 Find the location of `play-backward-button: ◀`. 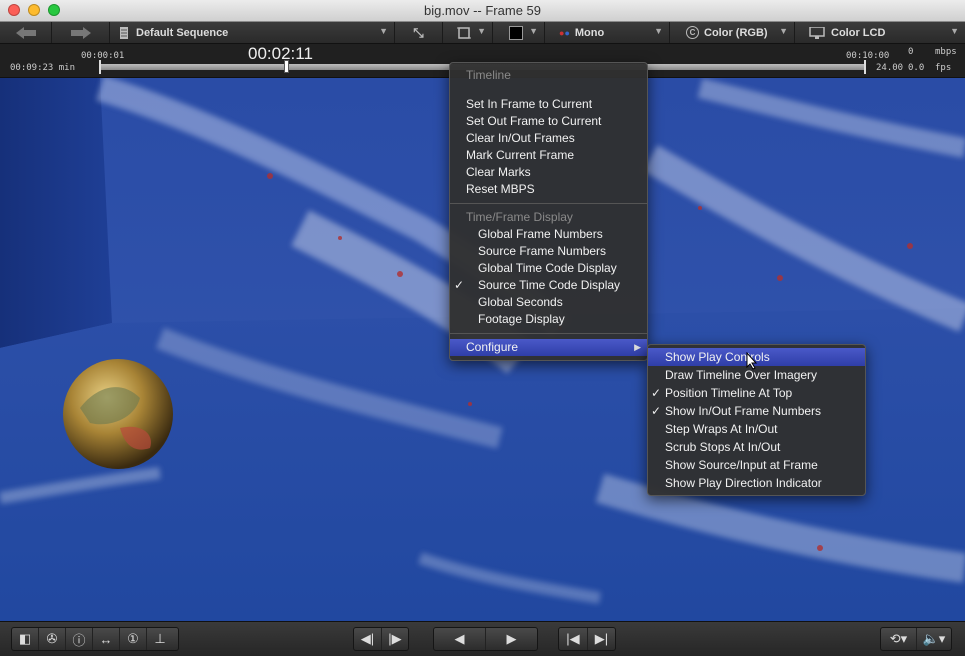

play-backward-button: ◀ is located at coordinates (460, 639).